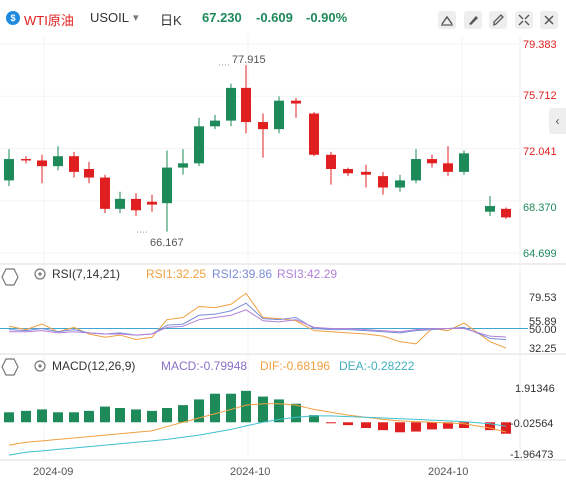 The width and height of the screenshot is (566, 484). Describe the element at coordinates (377, 366) in the screenshot. I see `dea-value: DEA:-0.28222` at that location.